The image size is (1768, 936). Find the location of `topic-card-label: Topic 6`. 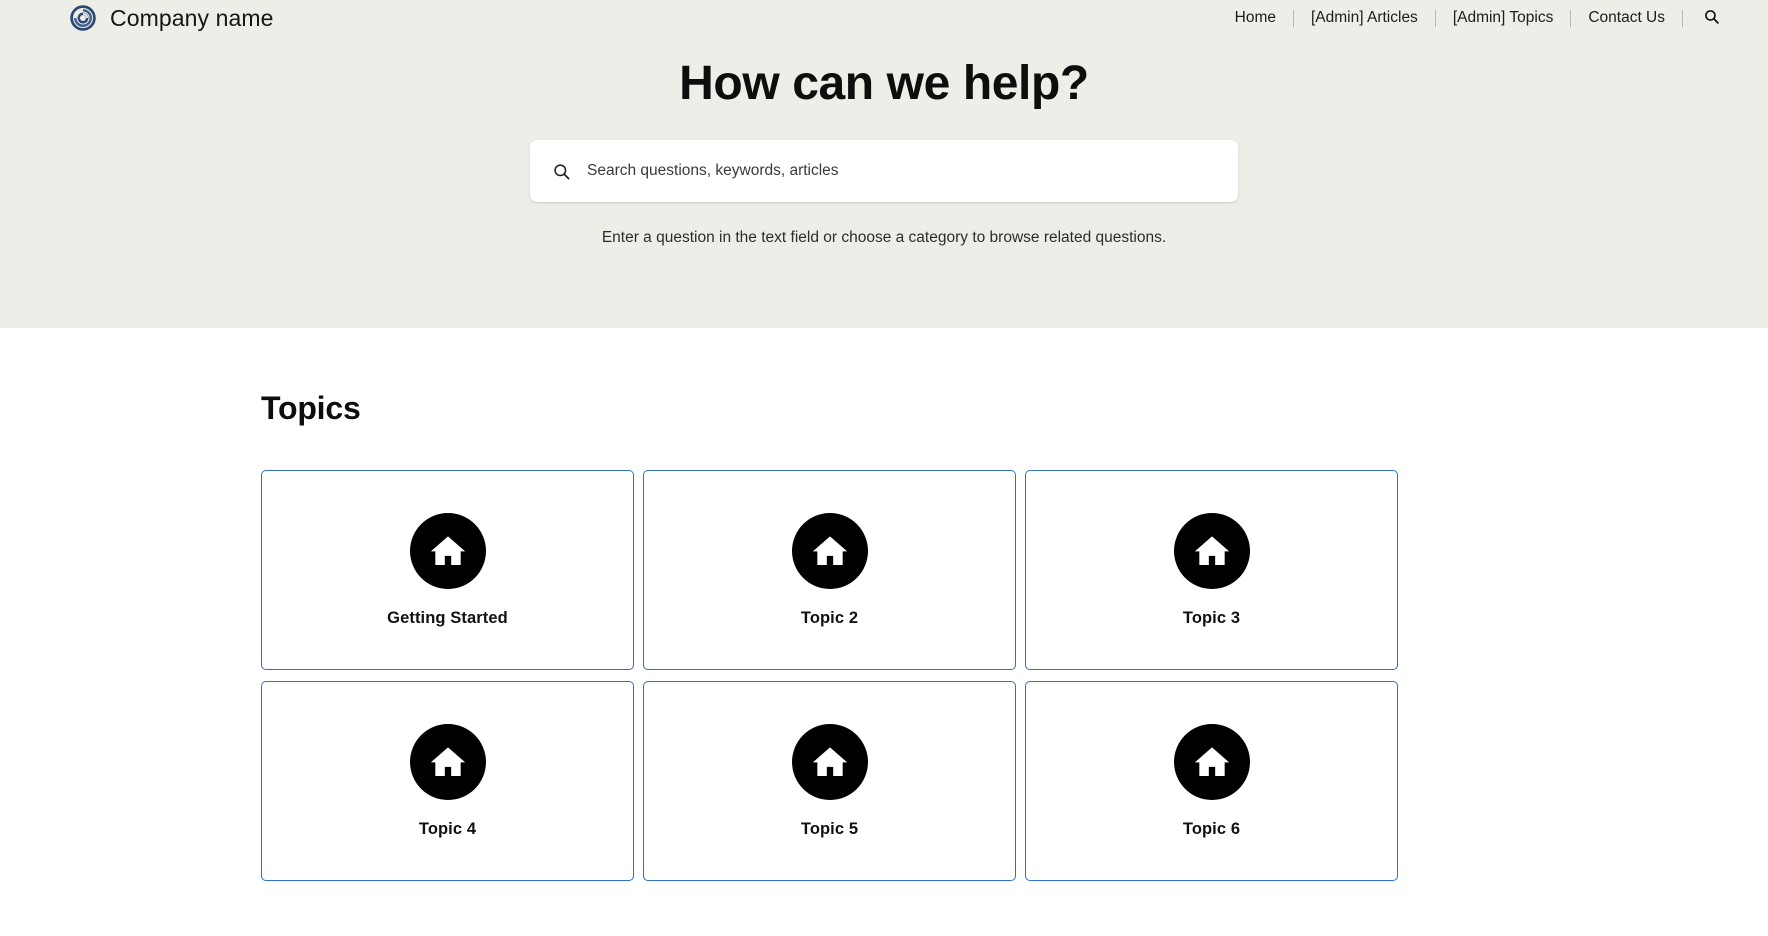

topic-card-label: Topic 6 is located at coordinates (1211, 828).